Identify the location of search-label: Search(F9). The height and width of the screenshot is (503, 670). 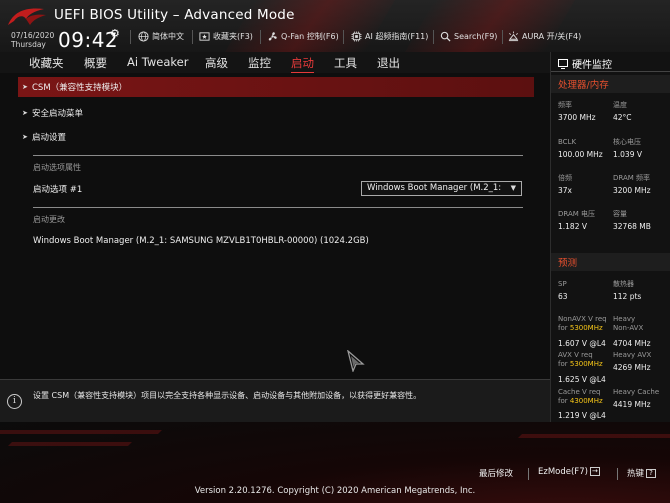
(476, 36).